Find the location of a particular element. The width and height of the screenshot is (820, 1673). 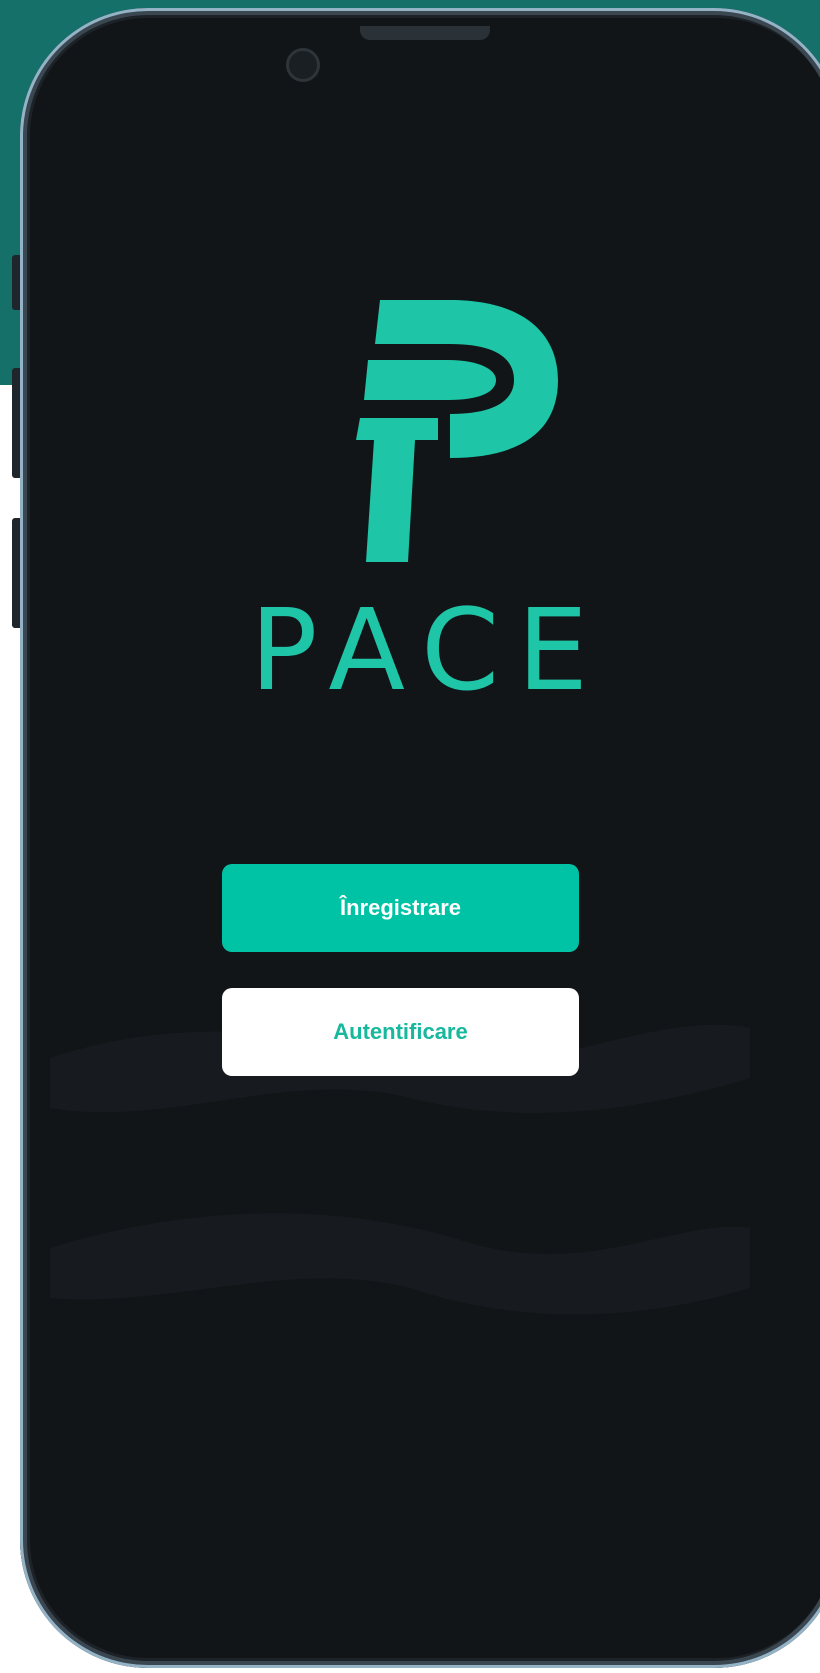

login-button: Autentificare is located at coordinates (400, 1032).